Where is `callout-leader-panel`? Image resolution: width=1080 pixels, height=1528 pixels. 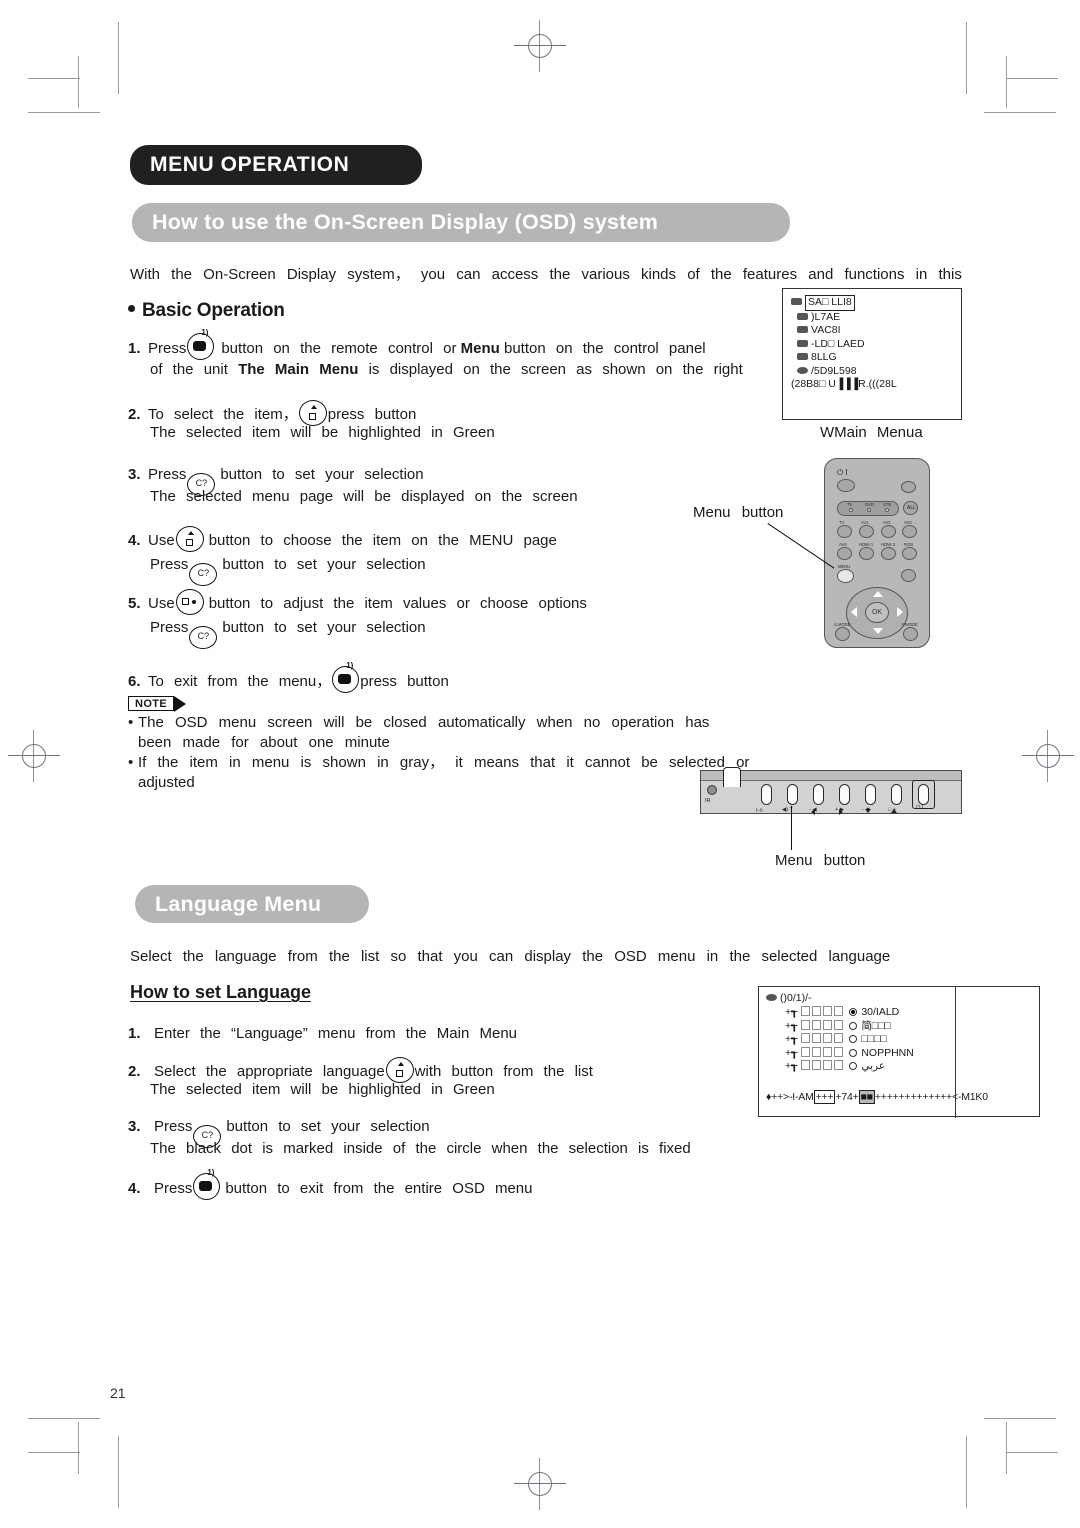 callout-leader-panel is located at coordinates (792, 828).